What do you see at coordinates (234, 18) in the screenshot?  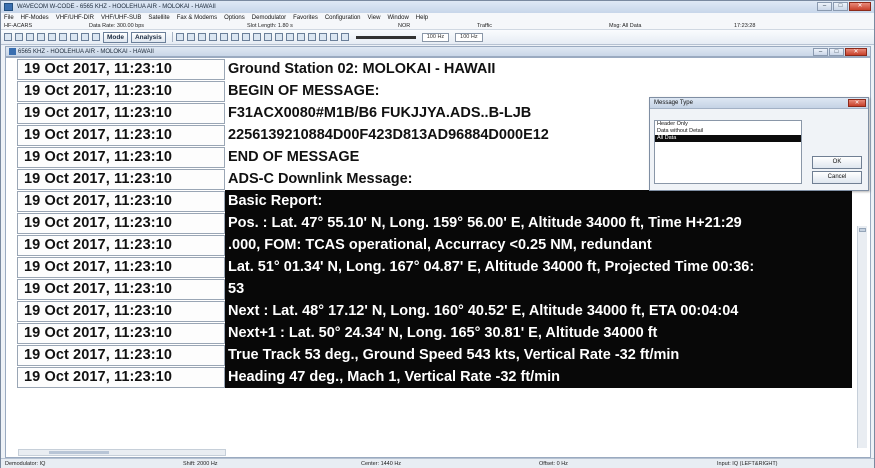 I see `menu-options: Options` at bounding box center [234, 18].